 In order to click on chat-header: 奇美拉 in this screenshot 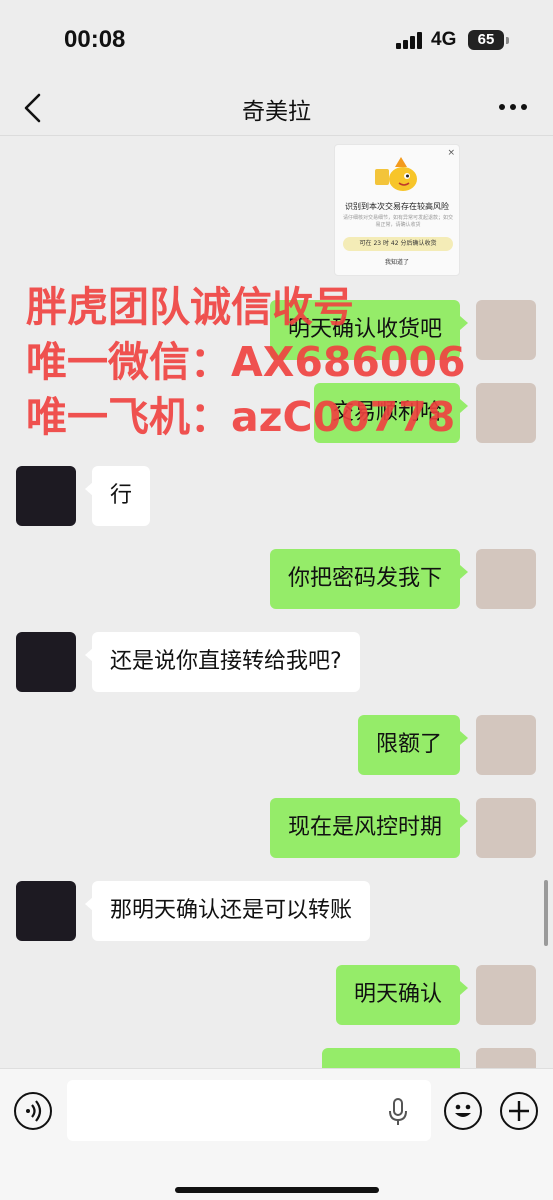, I will do `click(276, 108)`.